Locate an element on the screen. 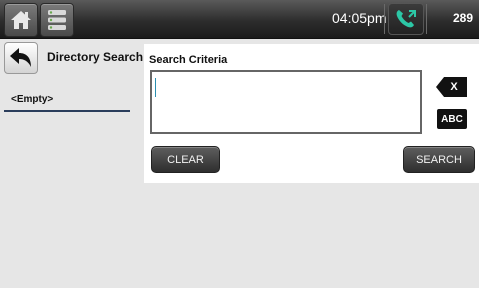  backspace-button: X is located at coordinates (451, 87).